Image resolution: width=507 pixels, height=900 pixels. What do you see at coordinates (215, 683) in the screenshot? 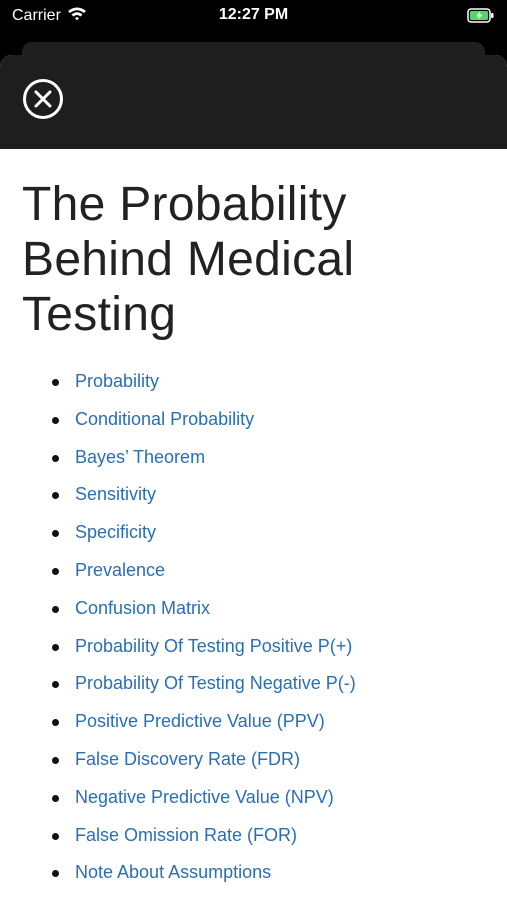
I see `topic-link-testing-negative: Probability Of Testing Negative P(-)` at bounding box center [215, 683].